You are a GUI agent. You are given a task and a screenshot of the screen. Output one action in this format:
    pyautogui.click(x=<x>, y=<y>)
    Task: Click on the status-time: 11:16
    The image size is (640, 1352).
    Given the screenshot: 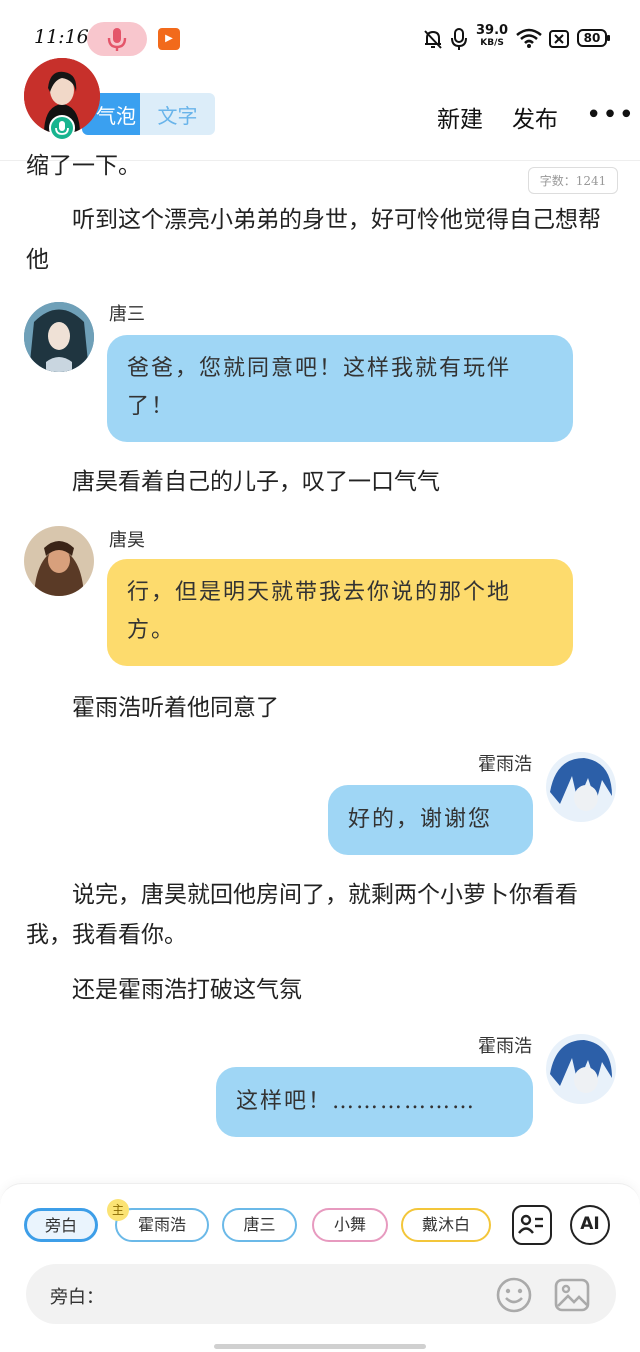 What is the action you would take?
    pyautogui.click(x=61, y=37)
    